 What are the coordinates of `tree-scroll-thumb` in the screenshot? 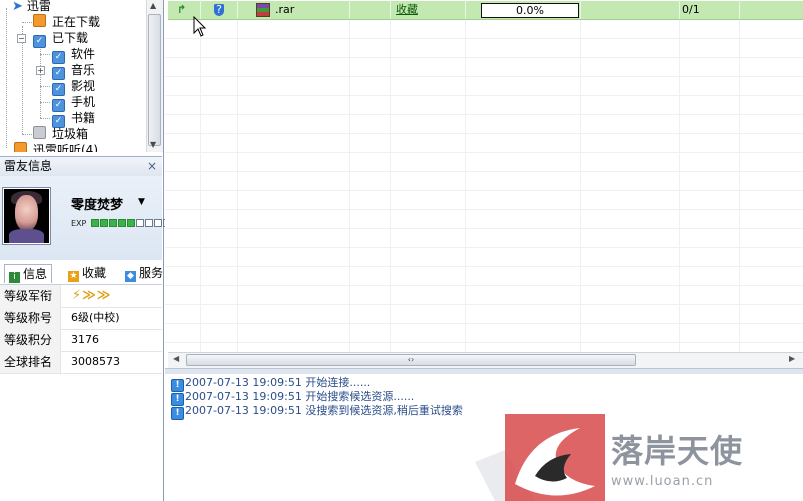 It's located at (154, 80).